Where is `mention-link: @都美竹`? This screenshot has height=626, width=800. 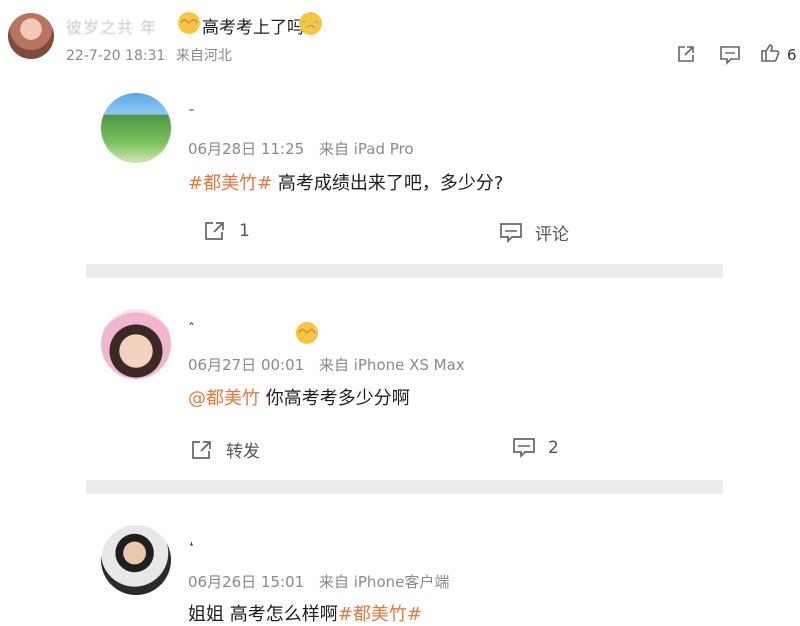 mention-link: @都美竹 is located at coordinates (224, 398).